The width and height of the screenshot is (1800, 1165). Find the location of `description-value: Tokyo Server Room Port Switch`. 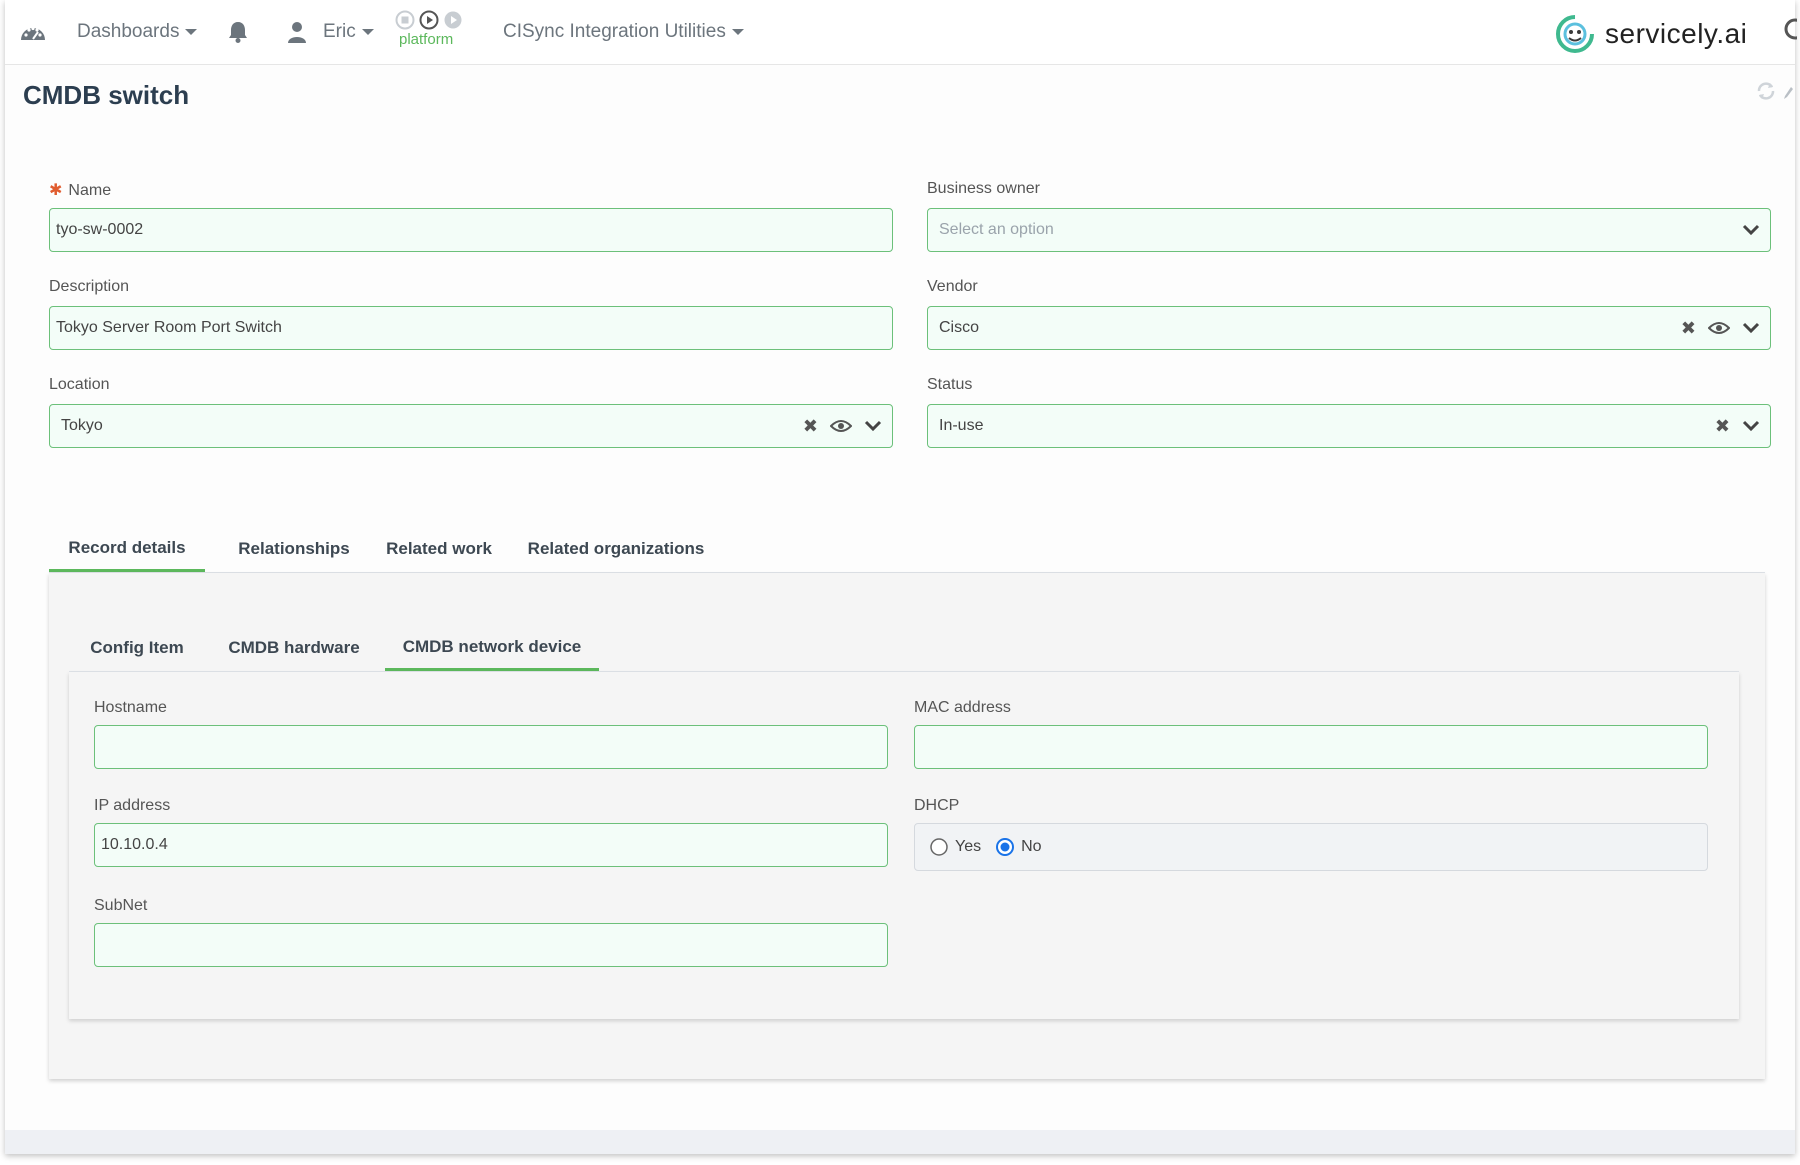

description-value: Tokyo Server Room Port Switch is located at coordinates (169, 327).